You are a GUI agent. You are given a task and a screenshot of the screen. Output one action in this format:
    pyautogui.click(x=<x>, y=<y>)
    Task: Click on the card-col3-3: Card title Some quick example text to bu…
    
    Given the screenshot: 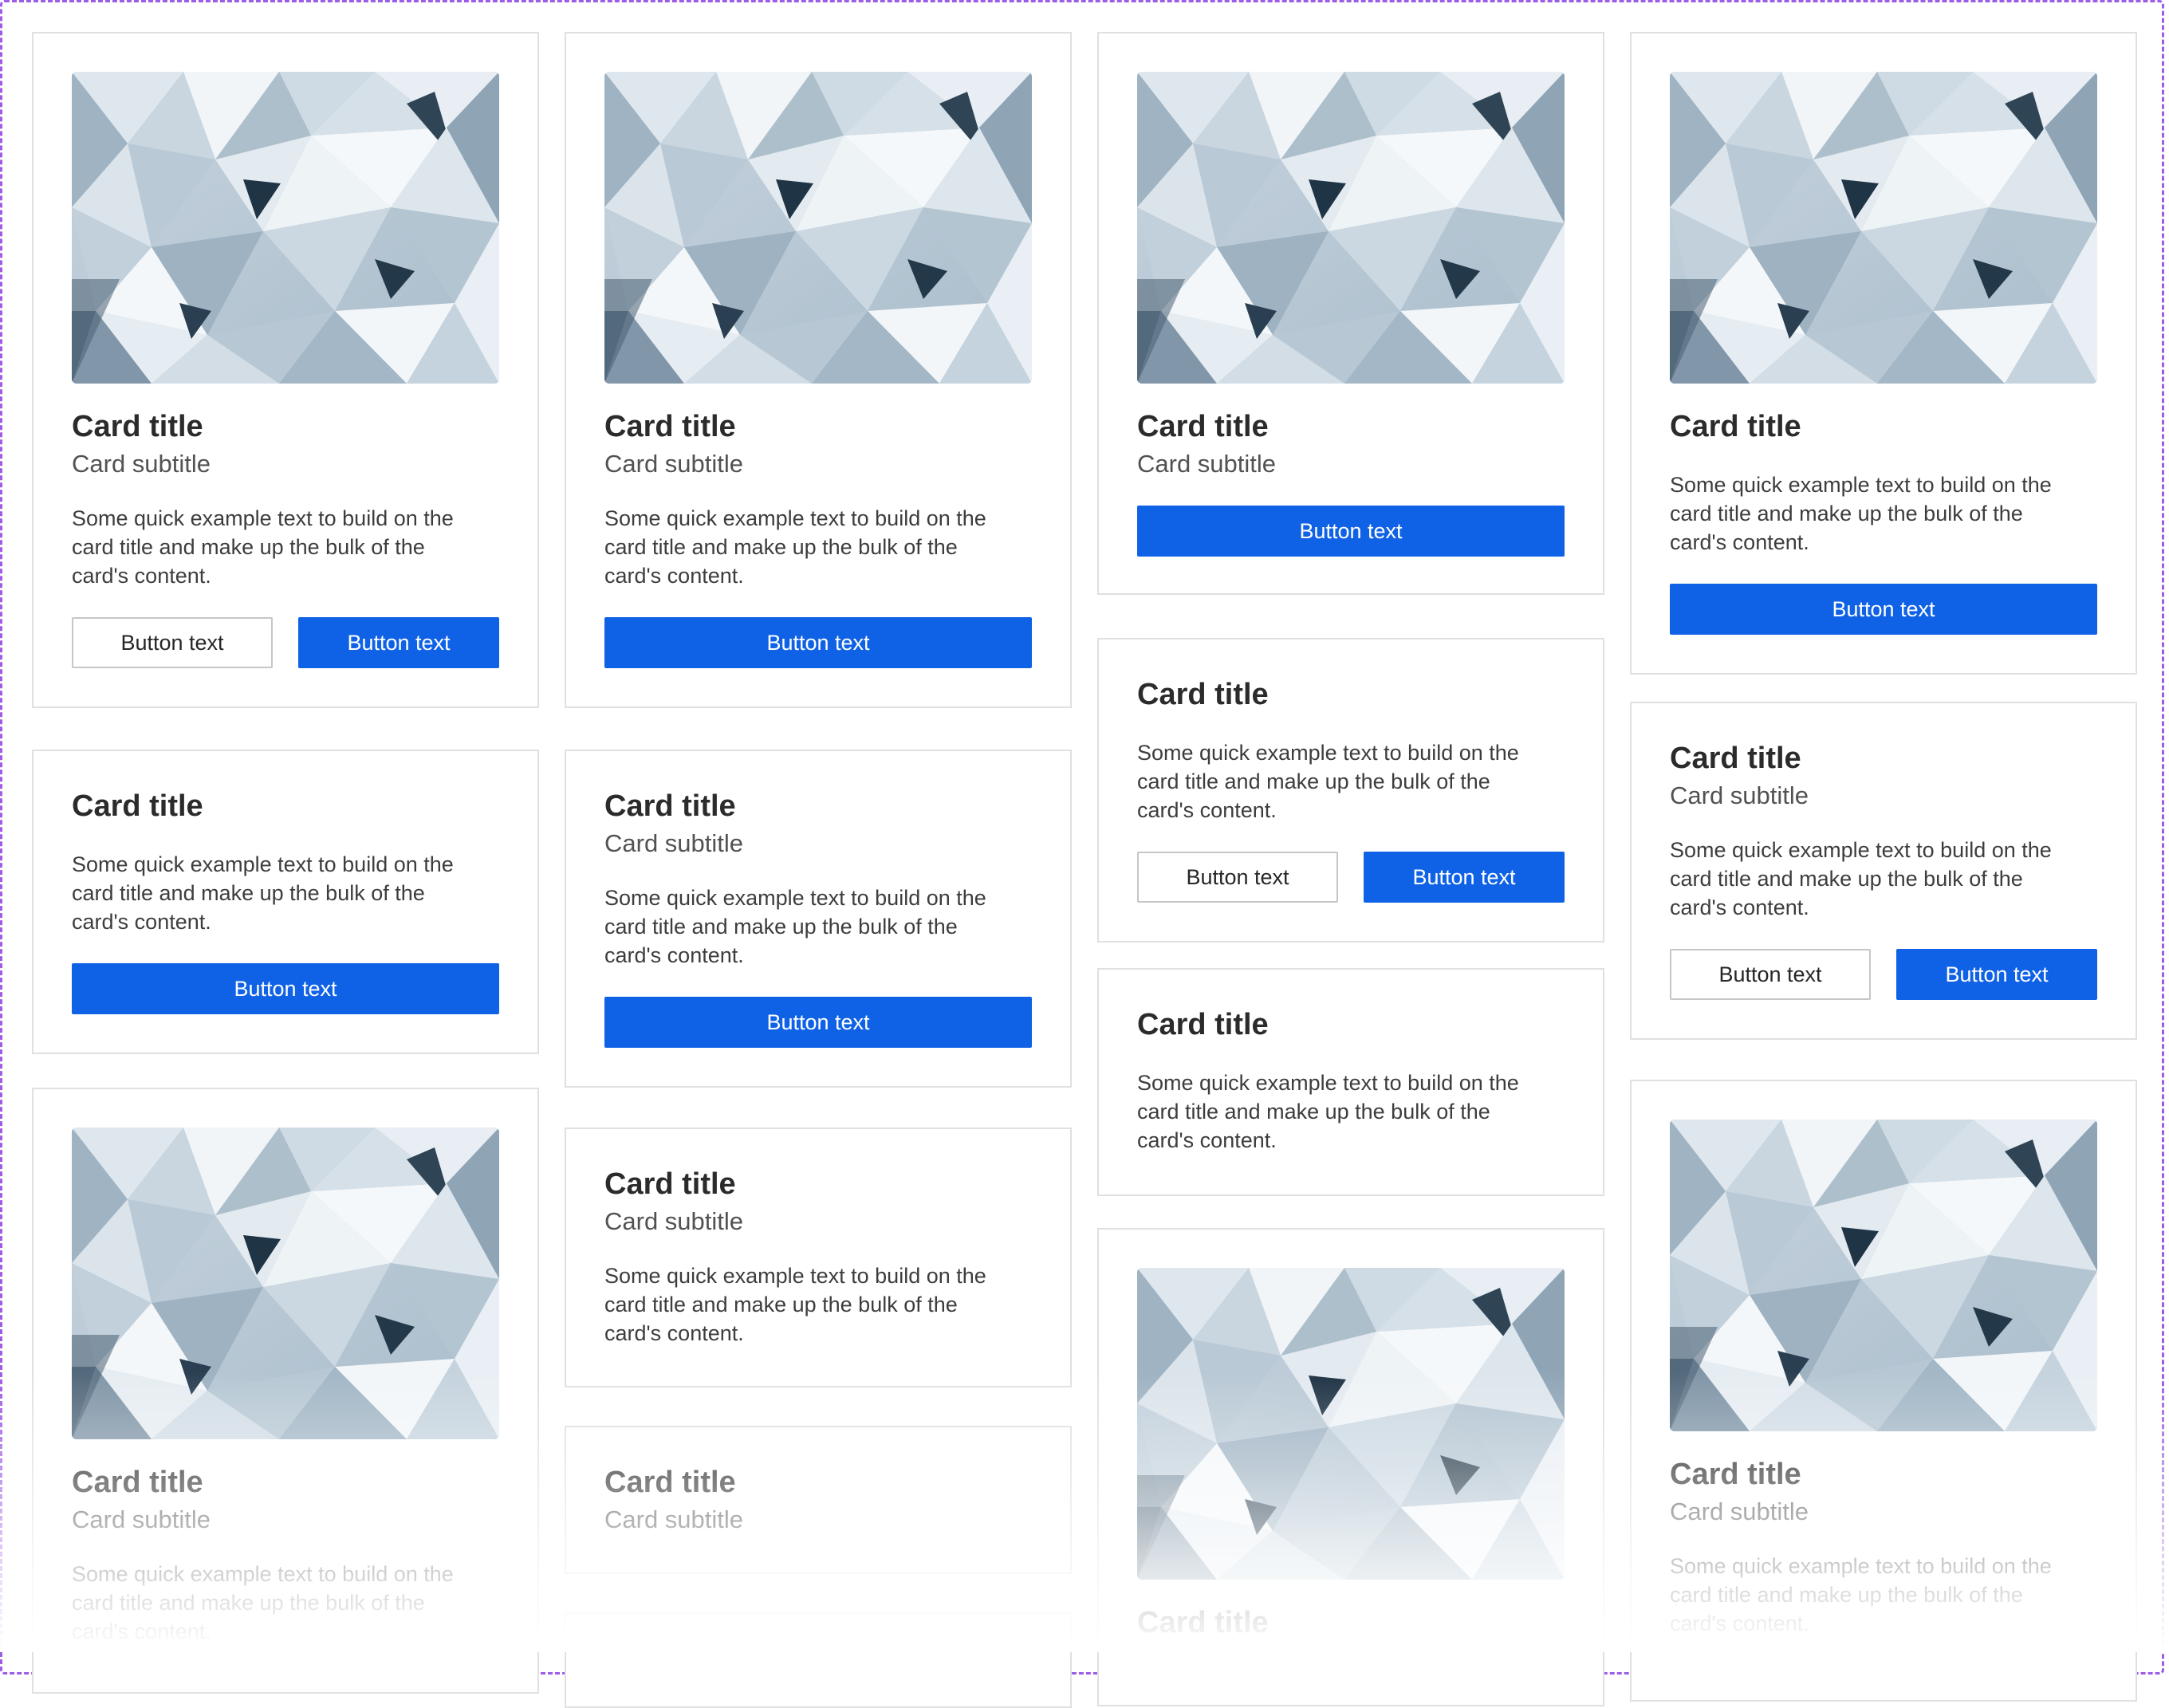 What is the action you would take?
    pyautogui.click(x=1350, y=1082)
    